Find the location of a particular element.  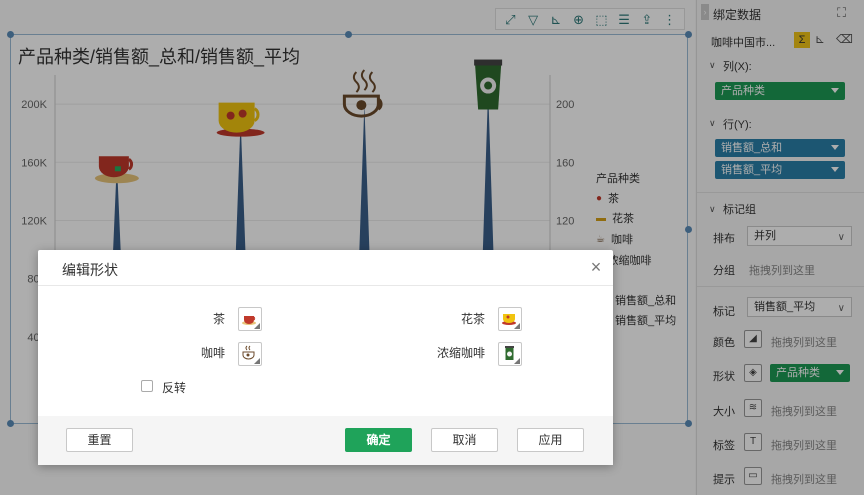

dialog-header: 编辑形状 × is located at coordinates (325, 268).